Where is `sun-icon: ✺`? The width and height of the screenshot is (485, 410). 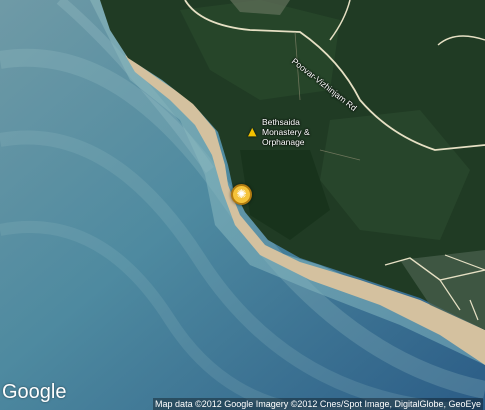
sun-icon: ✺ is located at coordinates (241, 194).